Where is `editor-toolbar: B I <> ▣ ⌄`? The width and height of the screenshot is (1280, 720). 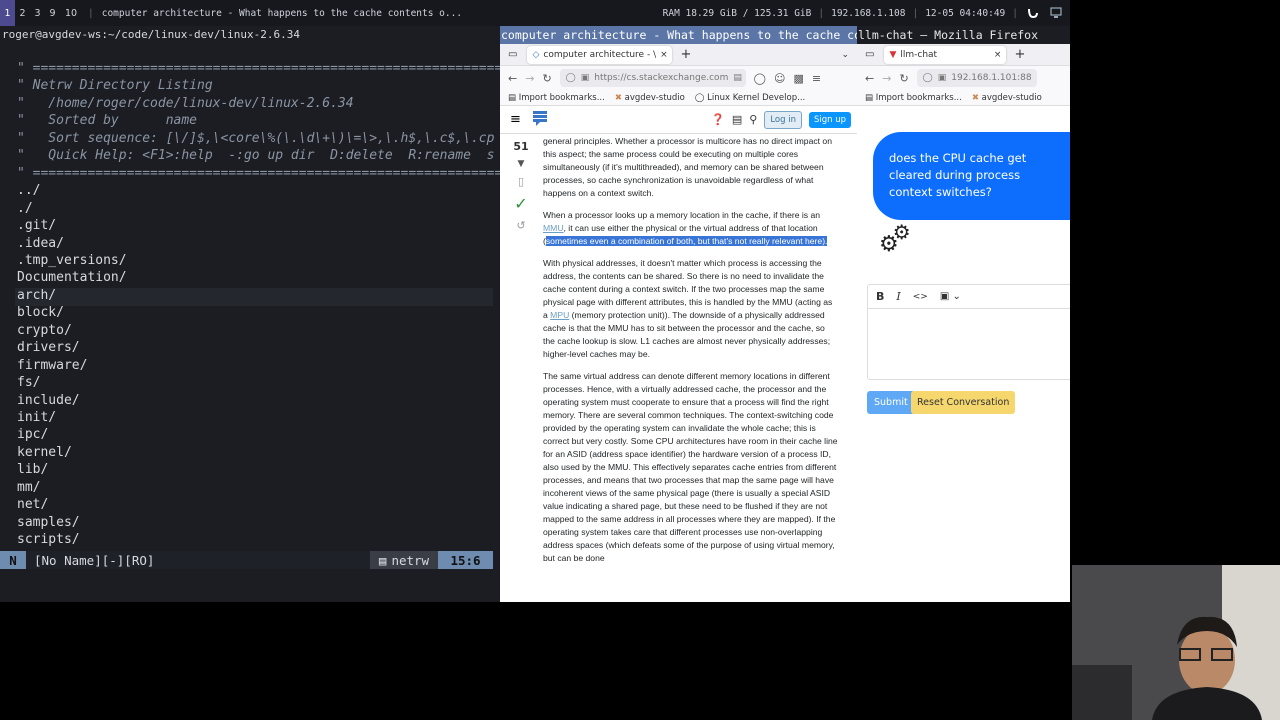
editor-toolbar: B I <> ▣ ⌄ is located at coordinates (969, 297).